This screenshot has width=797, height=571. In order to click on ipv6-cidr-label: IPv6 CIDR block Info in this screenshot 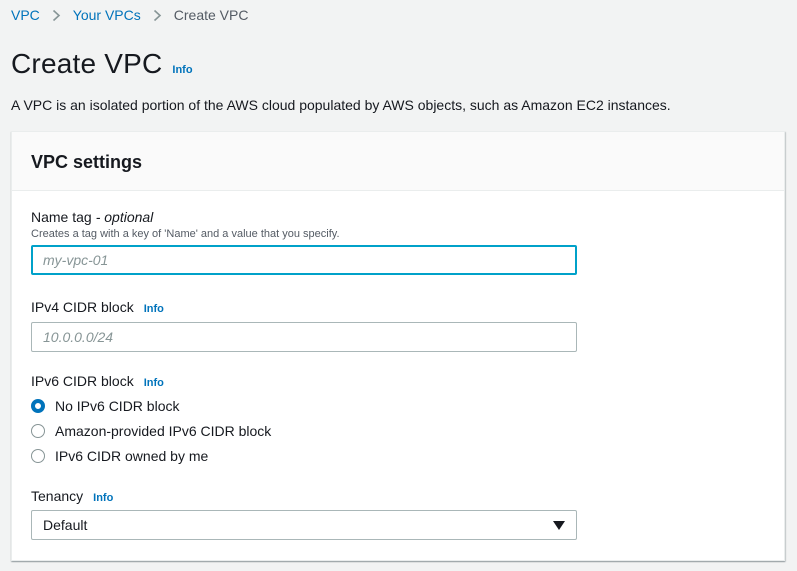, I will do `click(151, 381)`.